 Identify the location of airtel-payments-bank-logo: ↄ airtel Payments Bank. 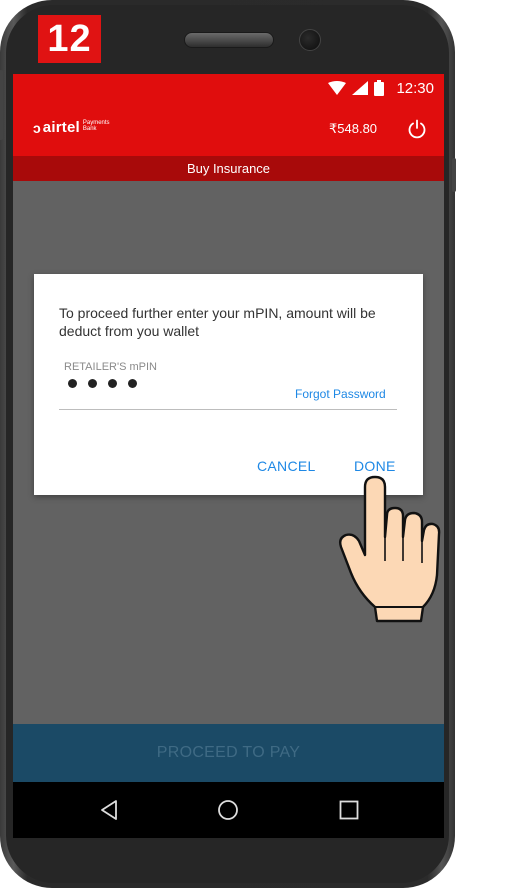
(71, 127).